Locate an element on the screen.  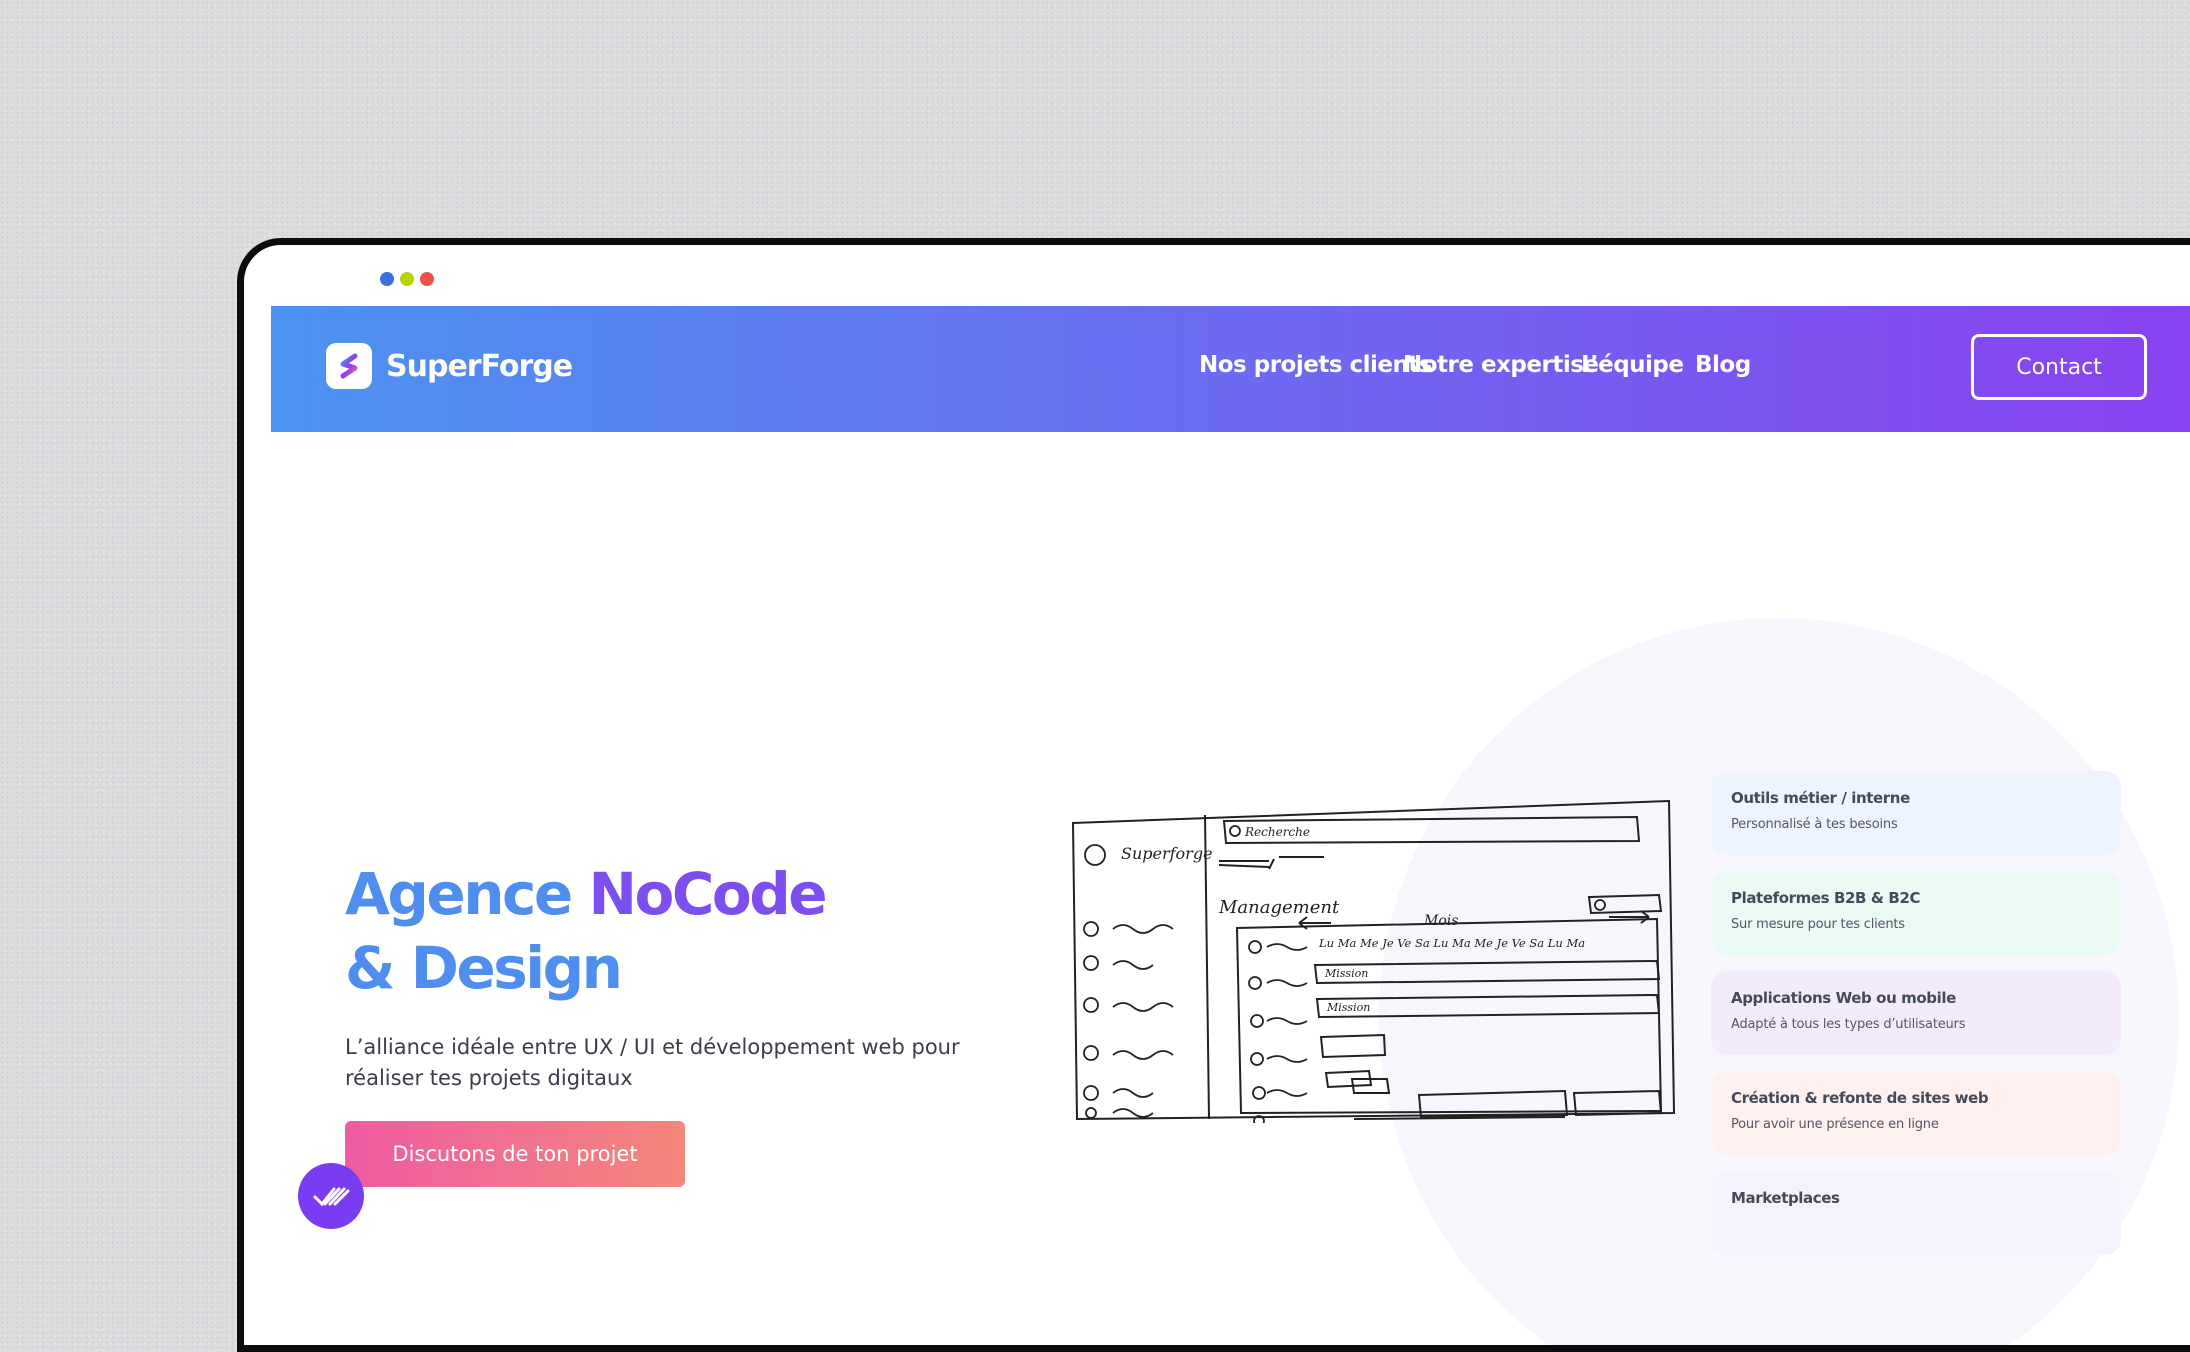
window-dot-blue is located at coordinates (387, 279).